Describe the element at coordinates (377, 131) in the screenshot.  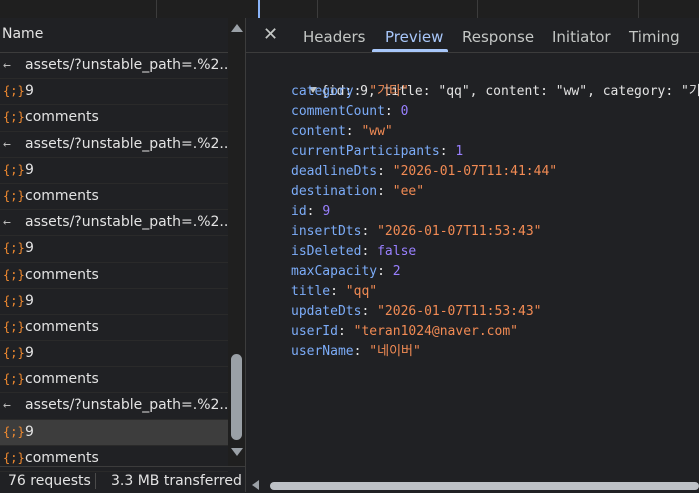
I see `json-value: "ww"` at that location.